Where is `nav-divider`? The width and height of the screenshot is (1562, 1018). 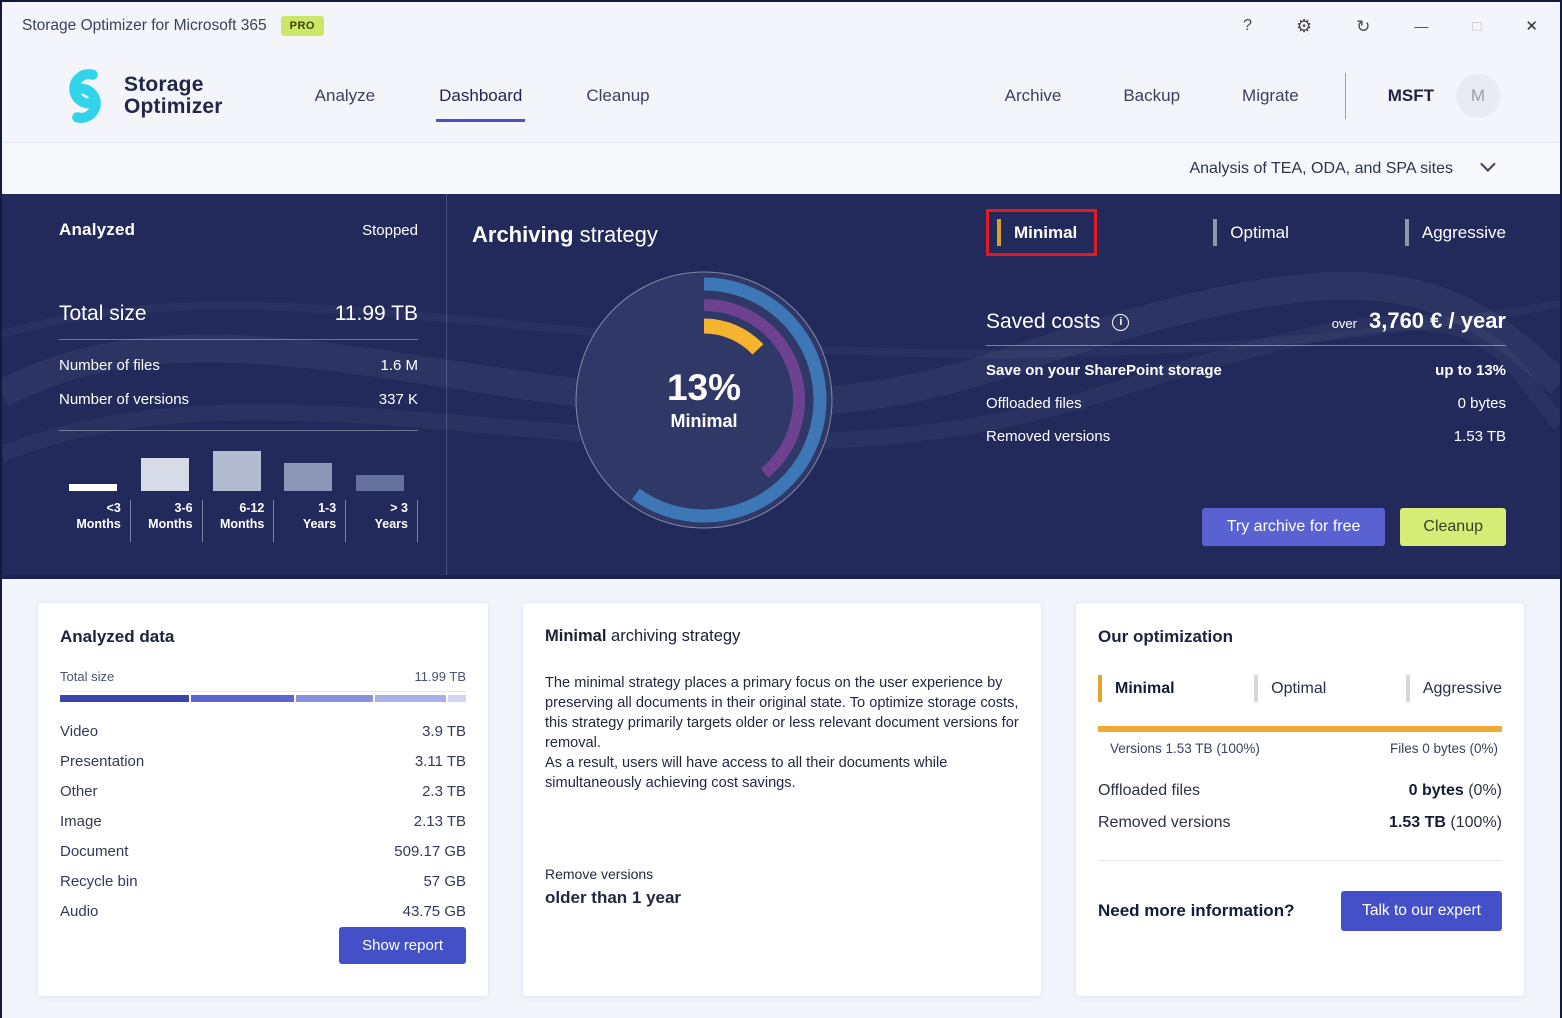 nav-divider is located at coordinates (1345, 96).